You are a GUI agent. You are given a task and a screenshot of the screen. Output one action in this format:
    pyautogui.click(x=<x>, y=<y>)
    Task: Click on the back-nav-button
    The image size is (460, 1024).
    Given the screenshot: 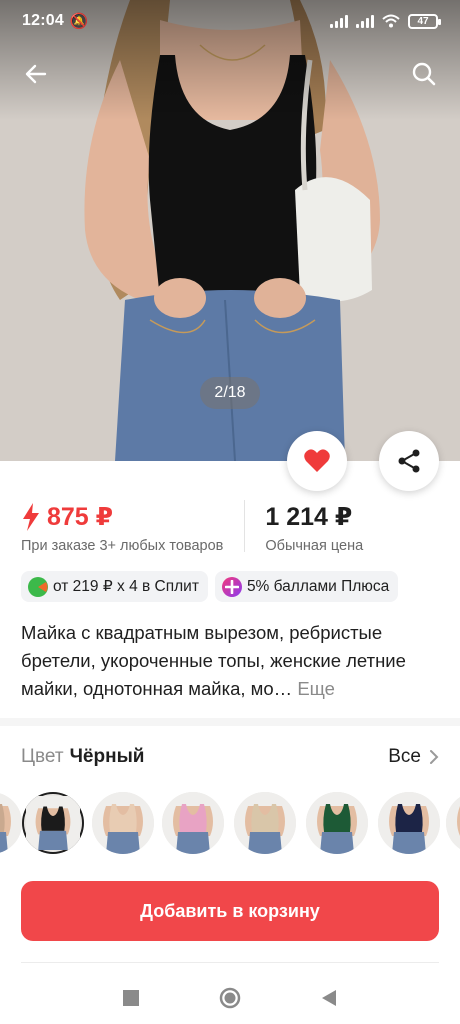 What is the action you would take?
    pyautogui.click(x=329, y=998)
    